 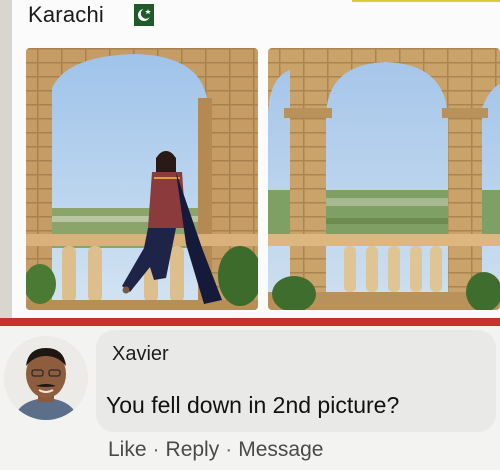 I want to click on avatar, so click(x=46, y=378).